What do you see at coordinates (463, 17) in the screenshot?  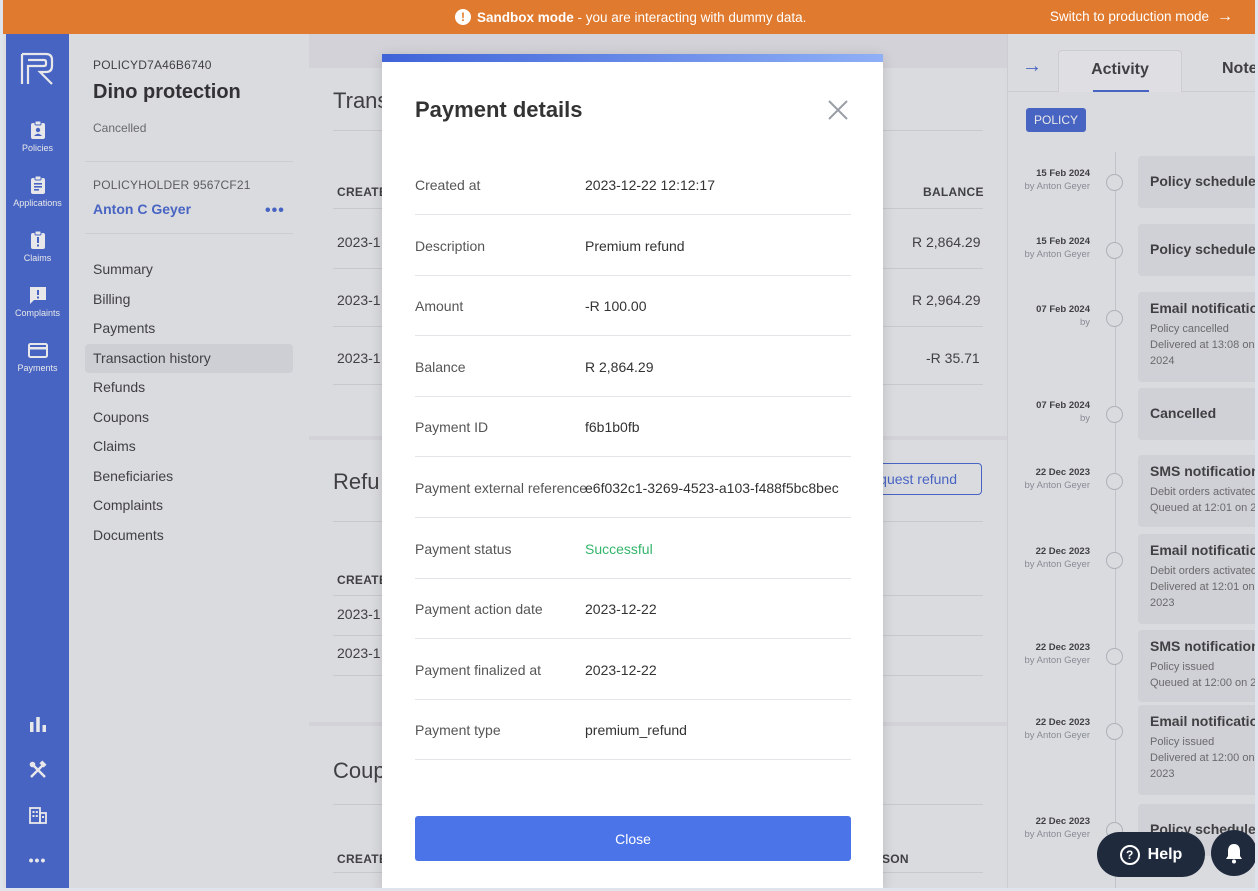 I see `info-icon: !` at bounding box center [463, 17].